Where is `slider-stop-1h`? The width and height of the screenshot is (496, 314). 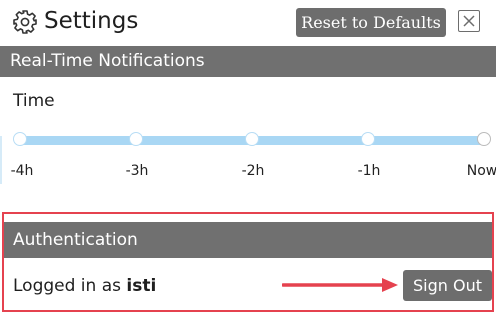 slider-stop-1h is located at coordinates (368, 139).